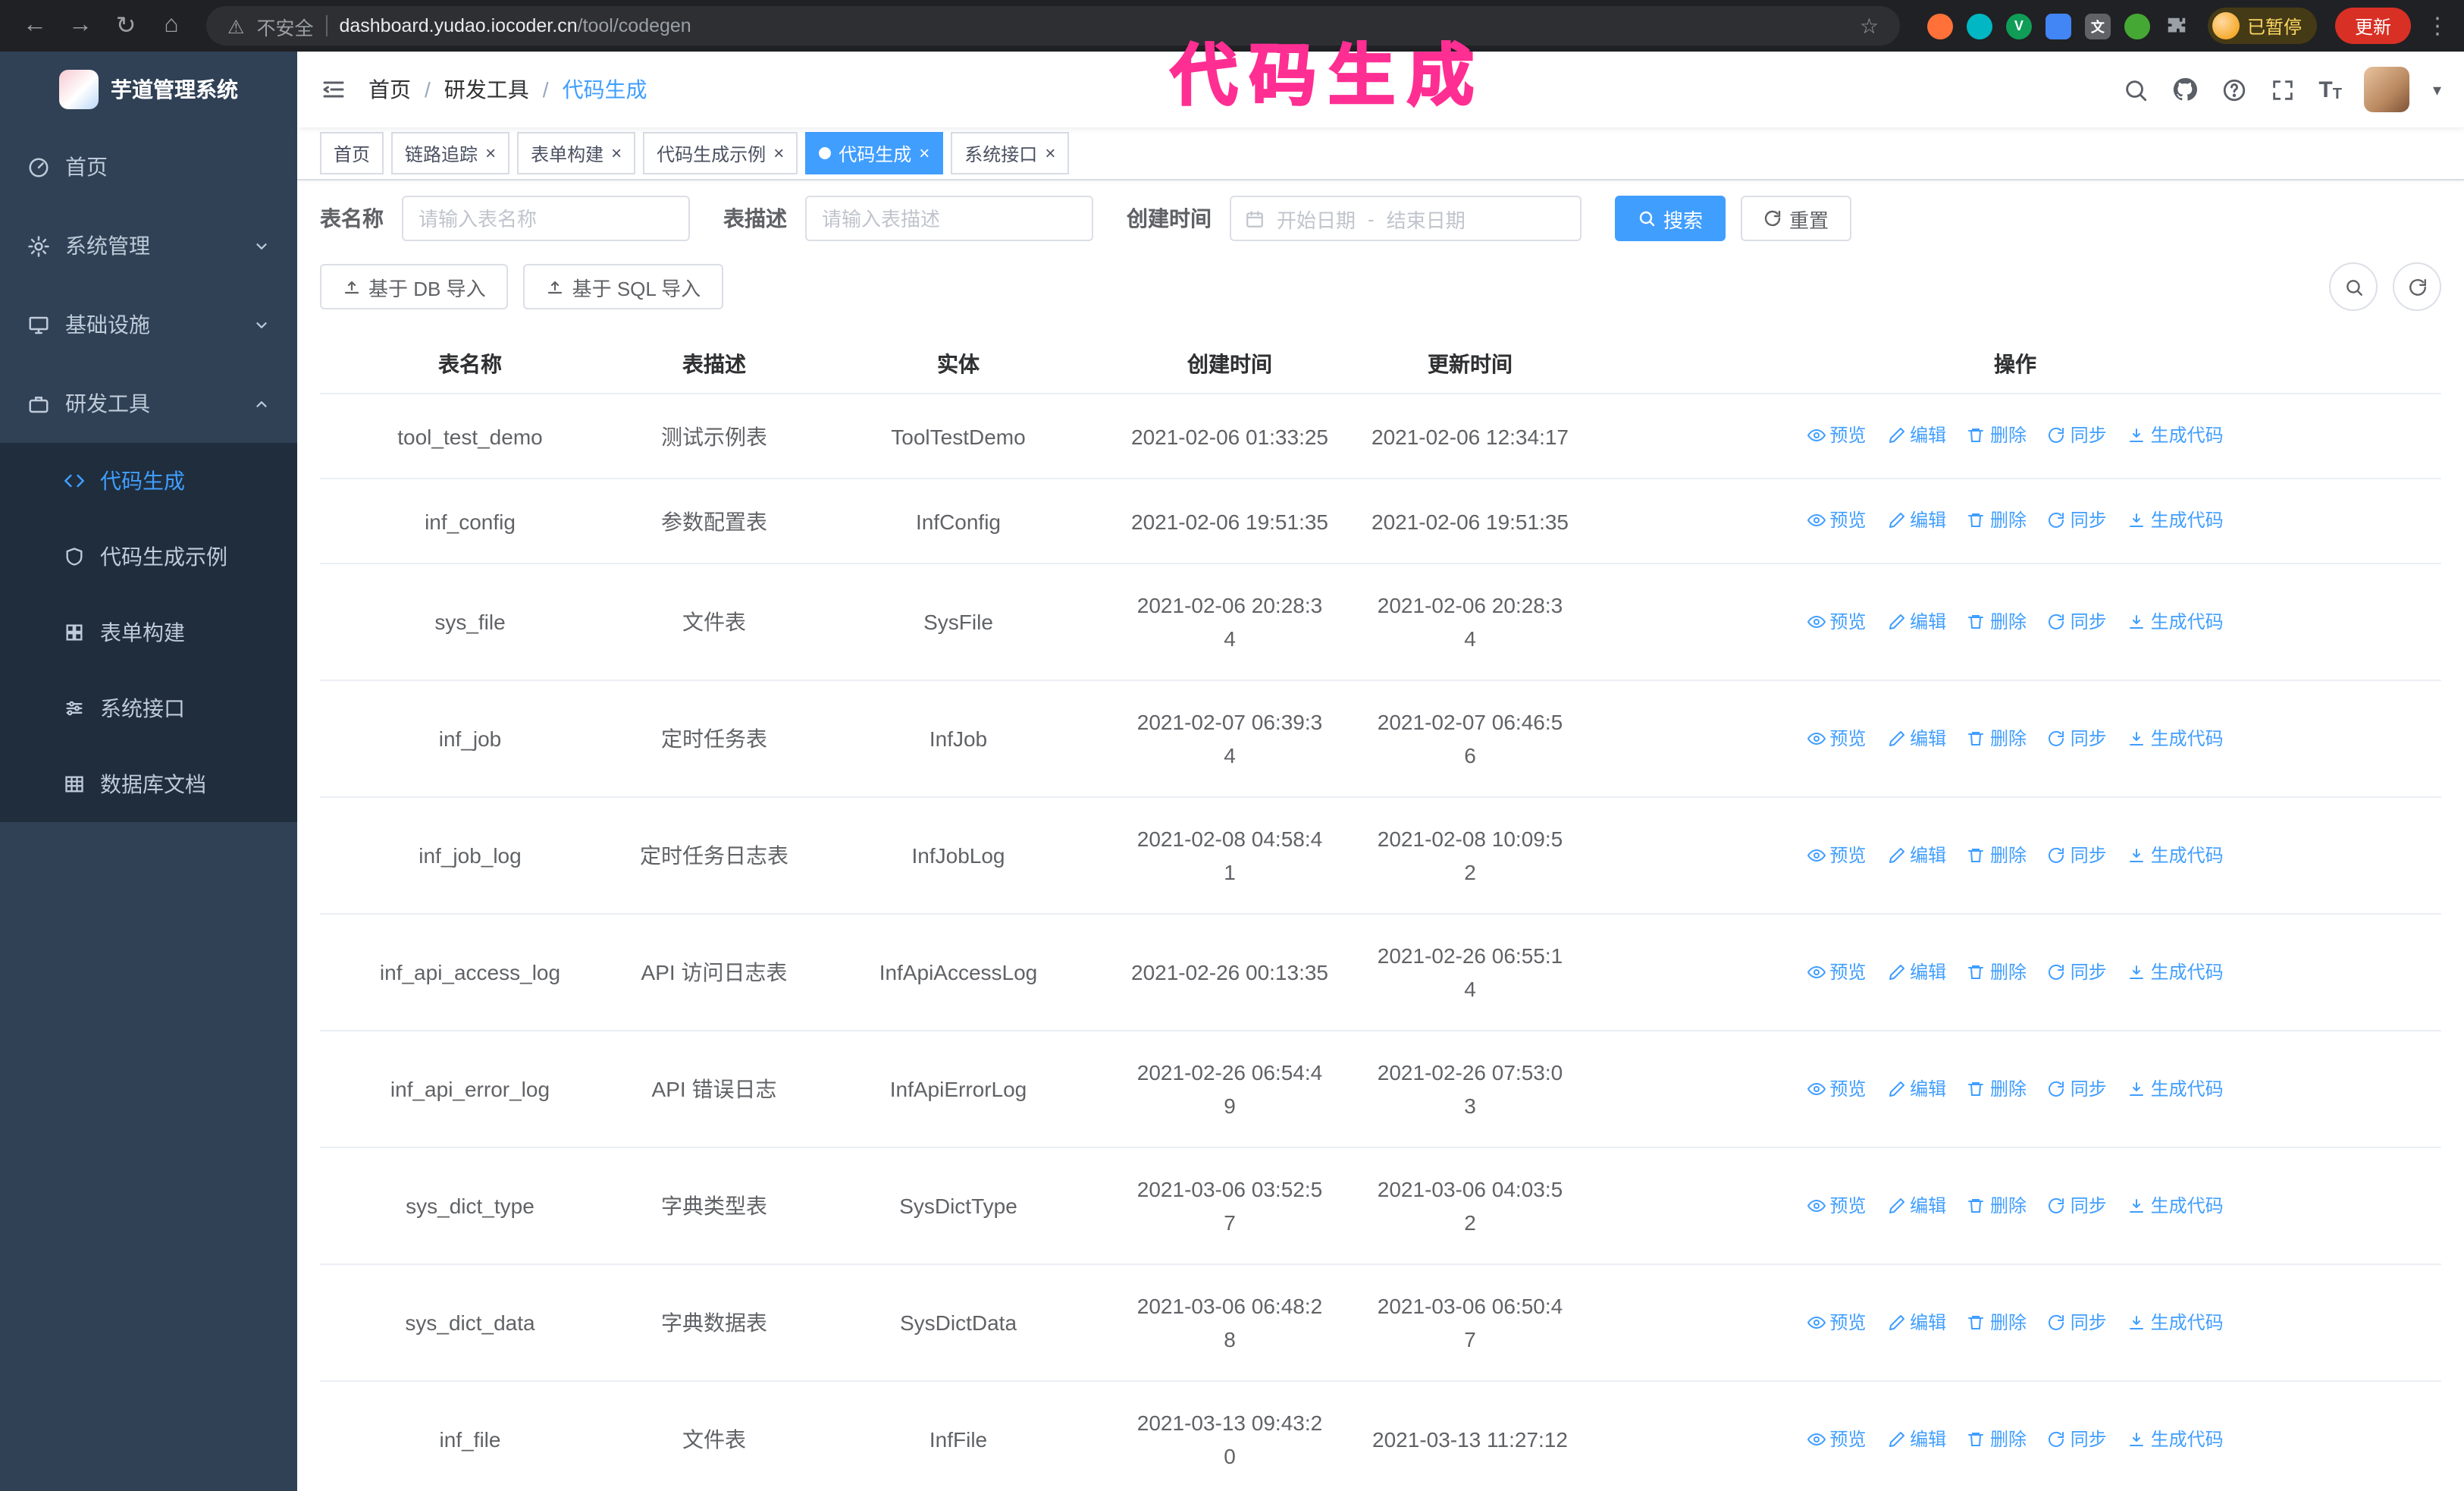 The height and width of the screenshot is (1491, 2464). What do you see at coordinates (35, 26) in the screenshot?
I see `browser-back-button: ←` at bounding box center [35, 26].